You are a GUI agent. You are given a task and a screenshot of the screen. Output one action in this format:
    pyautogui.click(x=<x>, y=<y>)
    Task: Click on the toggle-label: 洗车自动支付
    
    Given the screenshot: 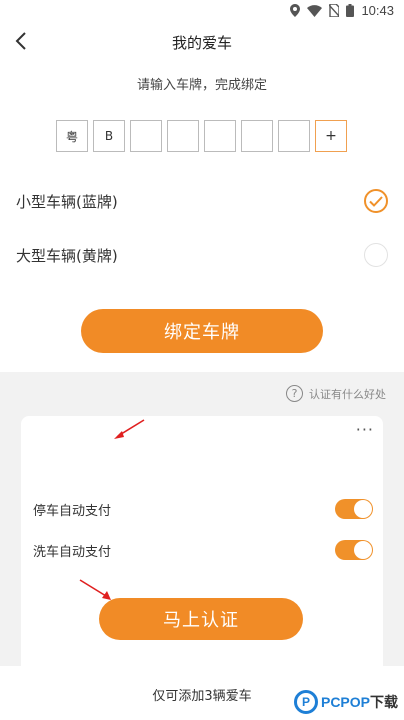 What is the action you would take?
    pyautogui.click(x=72, y=552)
    